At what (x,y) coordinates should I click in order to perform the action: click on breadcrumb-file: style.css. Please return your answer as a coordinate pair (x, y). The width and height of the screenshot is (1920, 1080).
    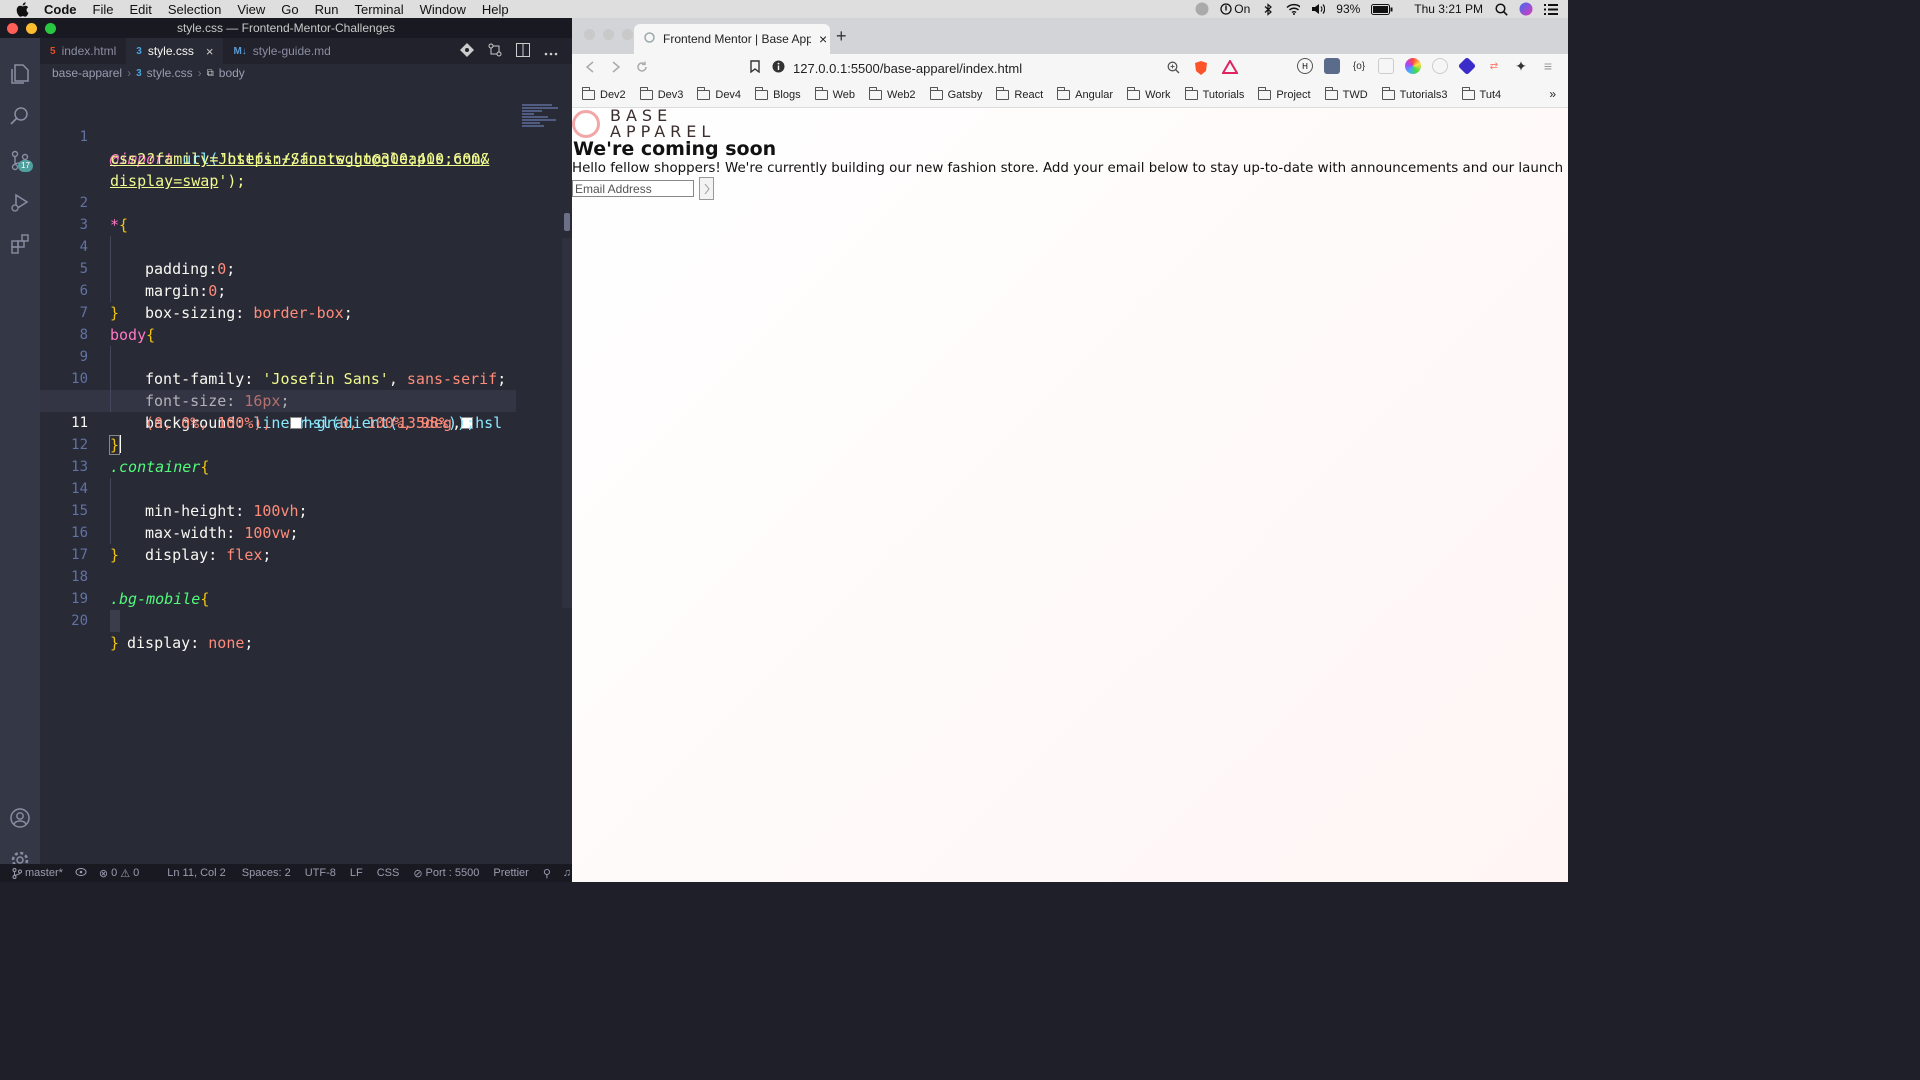
    Looking at the image, I should click on (170, 73).